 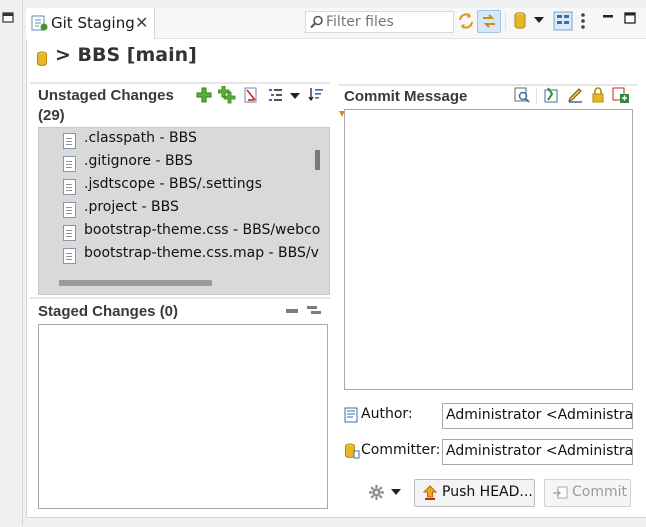 I want to click on tab-title: Git Staging, so click(x=93, y=23).